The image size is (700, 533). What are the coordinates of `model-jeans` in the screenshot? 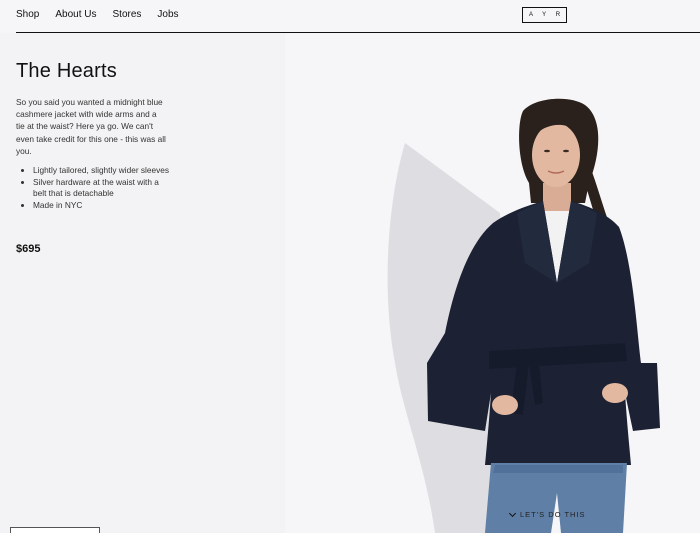 It's located at (556, 498).